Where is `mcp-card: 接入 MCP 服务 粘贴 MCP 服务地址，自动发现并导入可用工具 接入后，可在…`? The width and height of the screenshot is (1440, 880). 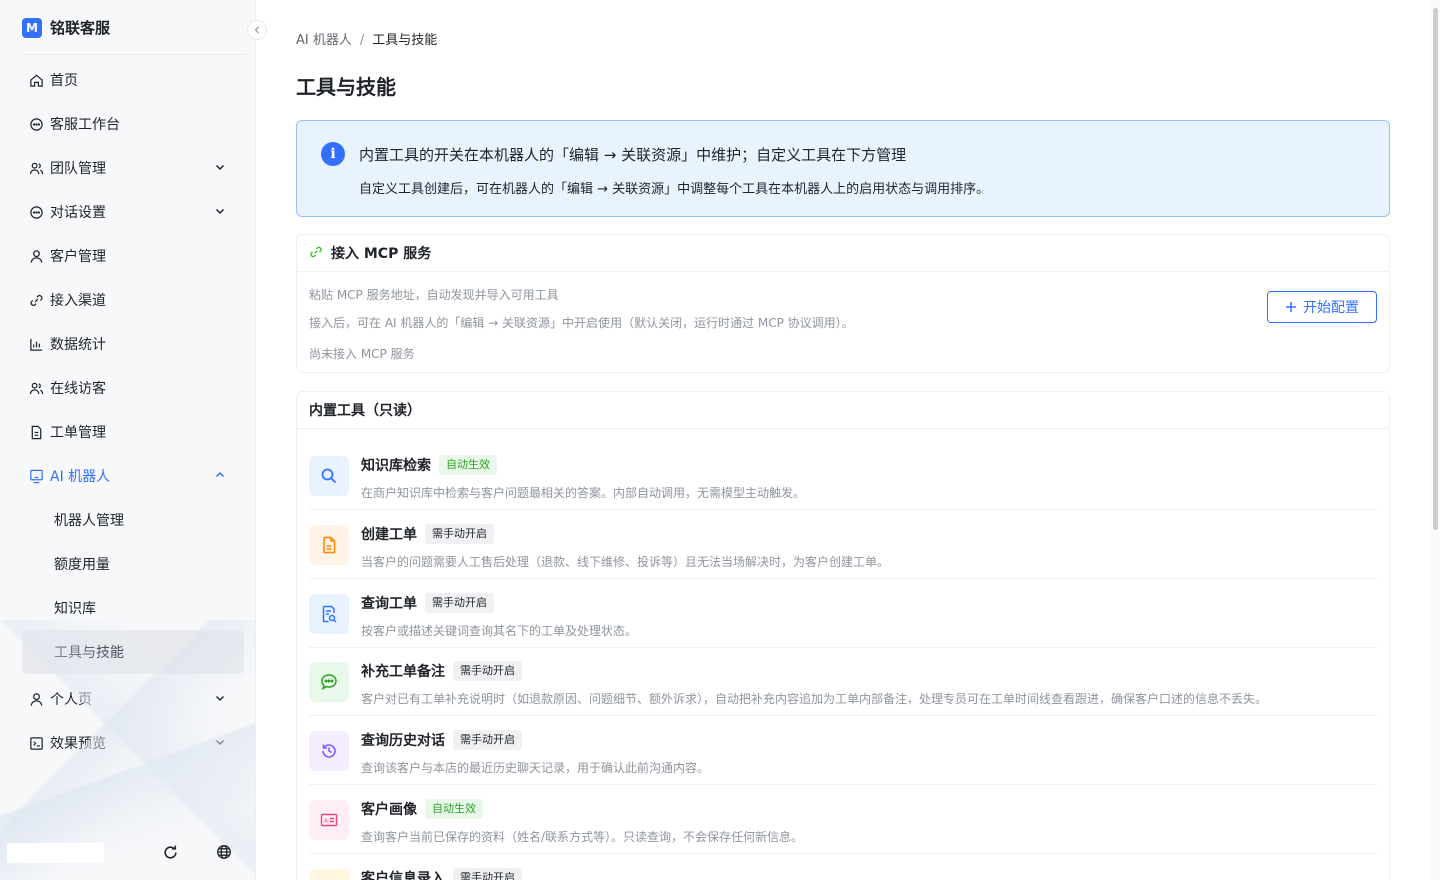
mcp-card: 接入 MCP 服务 粘贴 MCP 服务地址，自动发现并导入可用工具 接入后，可在… is located at coordinates (843, 303).